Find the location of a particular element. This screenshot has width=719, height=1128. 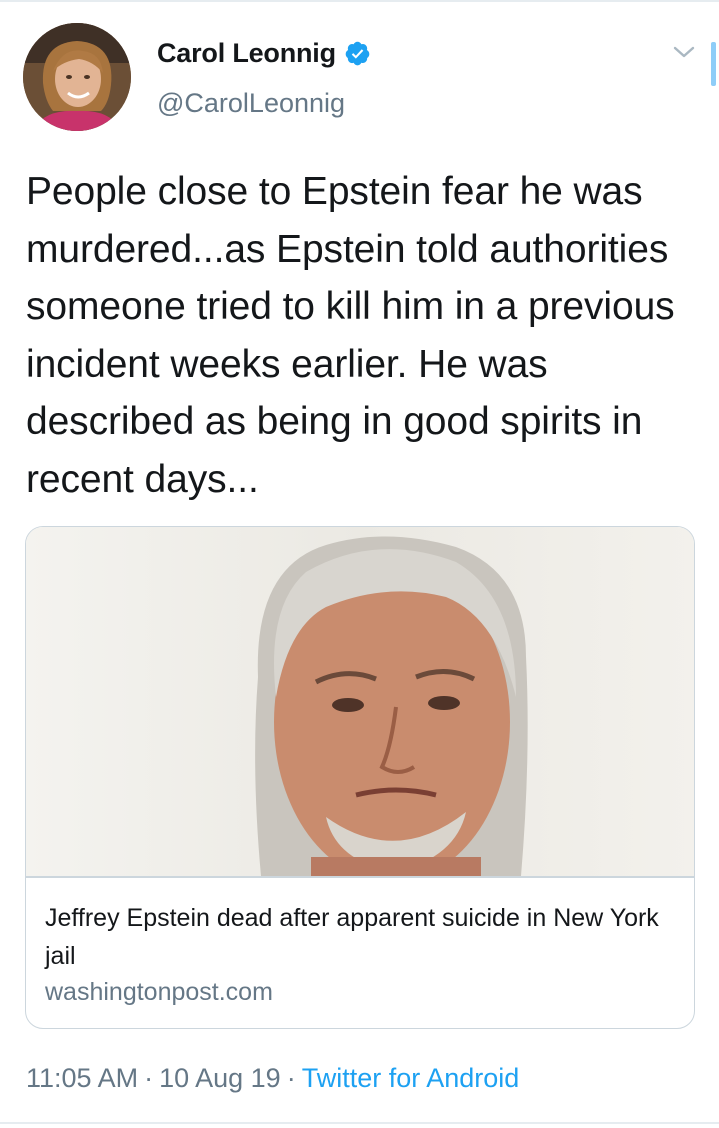

author-name: Carol Leonnig is located at coordinates (246, 53).